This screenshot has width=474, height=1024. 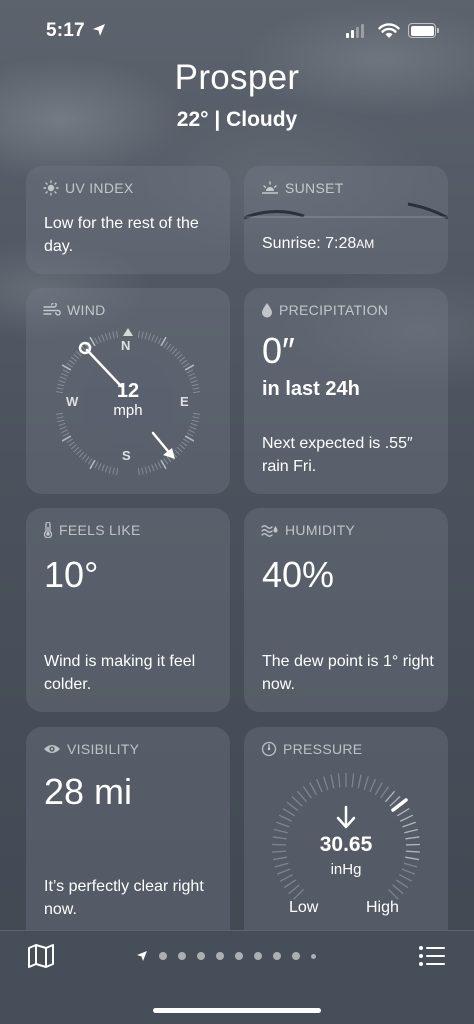 I want to click on compass-north: N, so click(x=126, y=345).